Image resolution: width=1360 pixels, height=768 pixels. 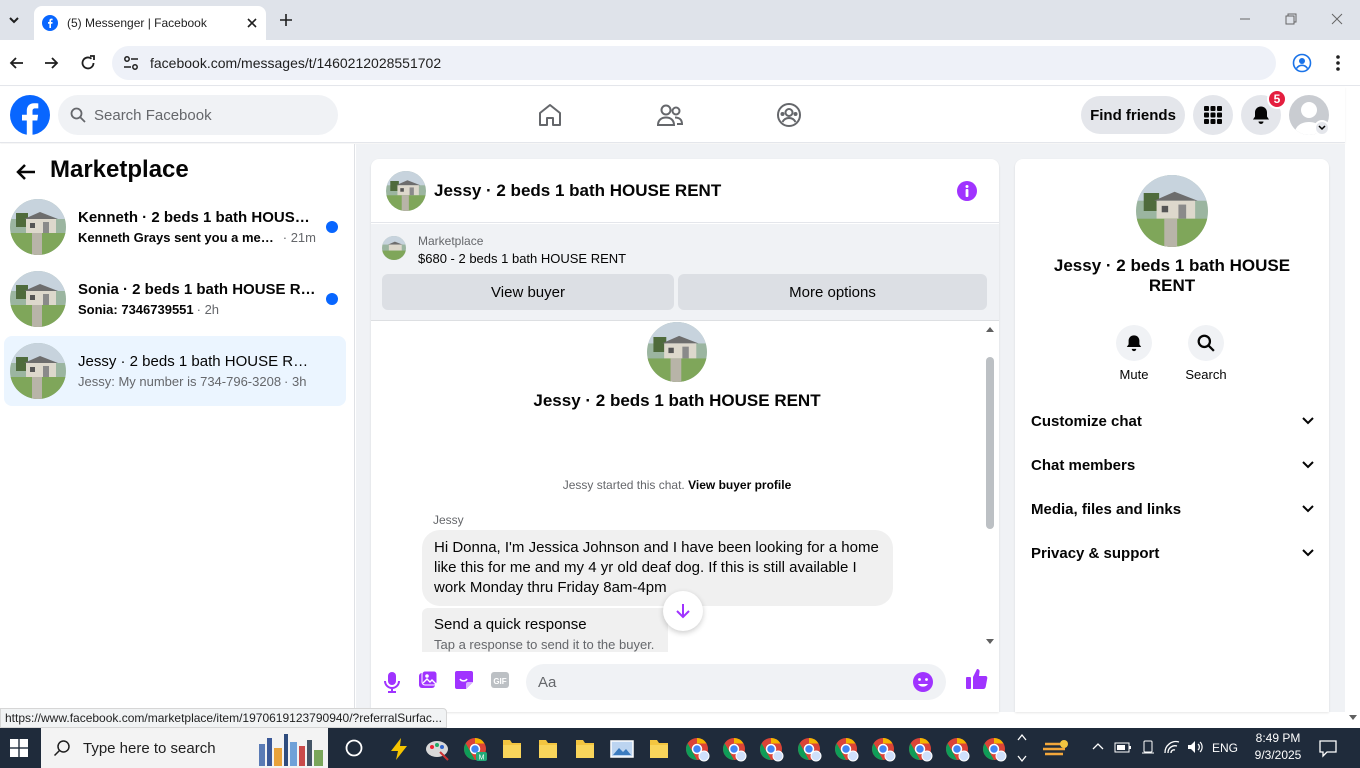 What do you see at coordinates (1022, 748) in the screenshot?
I see `taskbar-scroll-arrows-icon` at bounding box center [1022, 748].